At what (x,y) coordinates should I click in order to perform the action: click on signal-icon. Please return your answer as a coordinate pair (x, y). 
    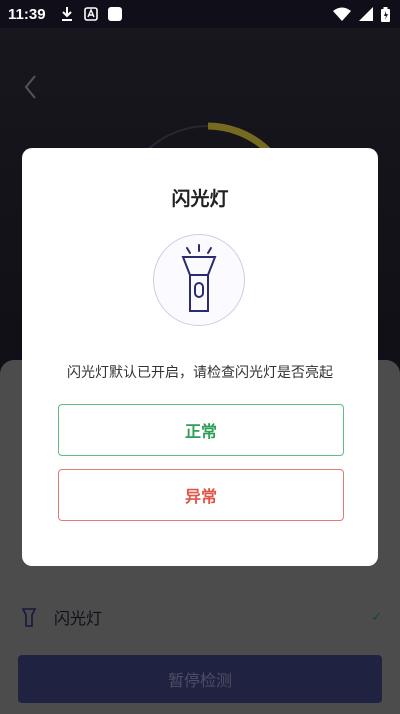
    Looking at the image, I should click on (366, 14).